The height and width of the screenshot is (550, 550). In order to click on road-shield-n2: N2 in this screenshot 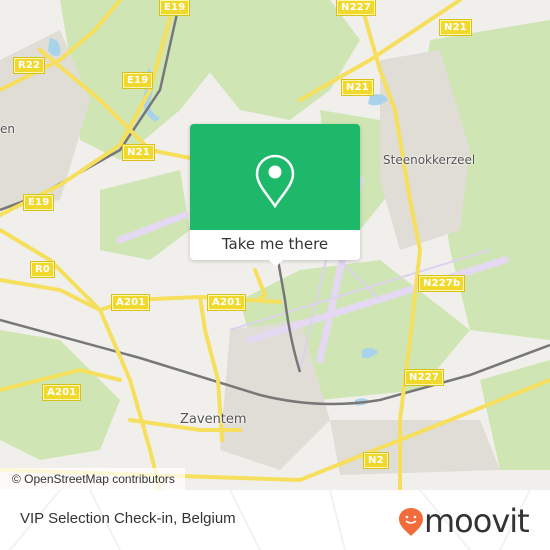, I will do `click(376, 460)`.